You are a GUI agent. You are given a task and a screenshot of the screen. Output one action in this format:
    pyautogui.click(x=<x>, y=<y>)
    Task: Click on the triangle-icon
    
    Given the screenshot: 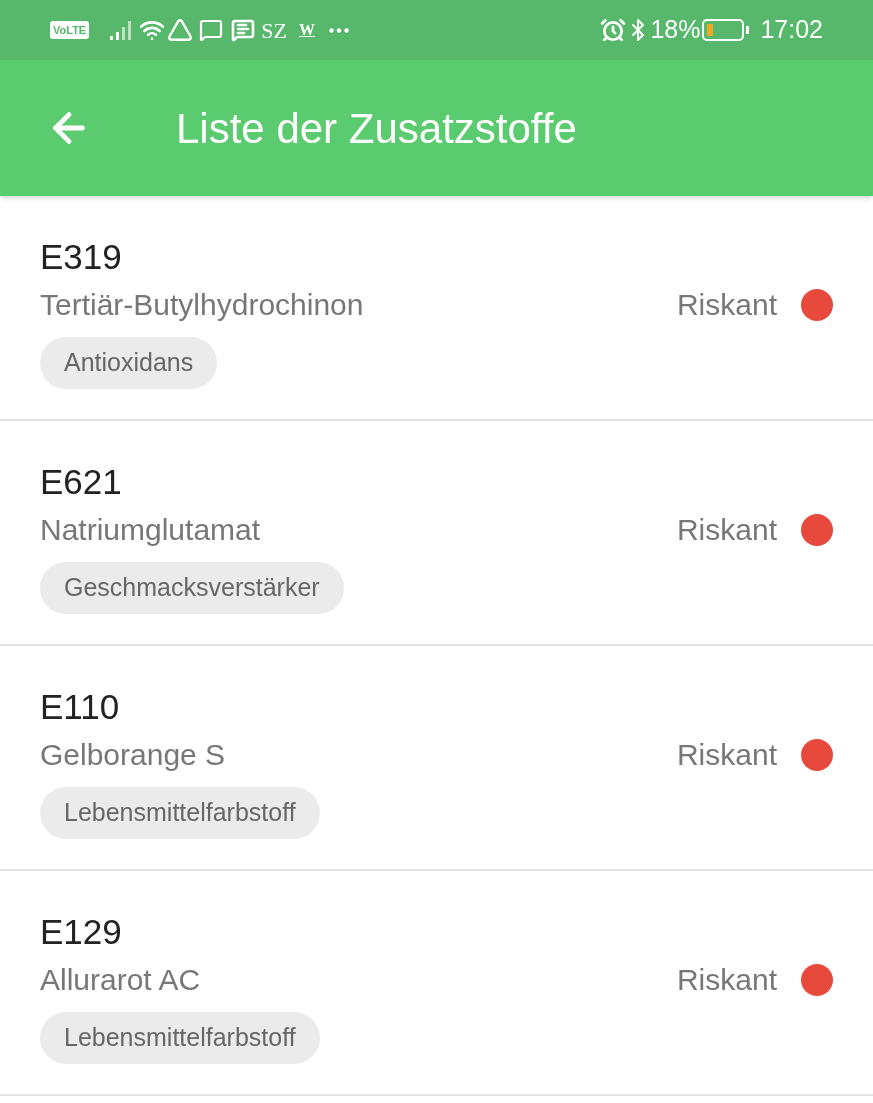 What is the action you would take?
    pyautogui.click(x=180, y=30)
    